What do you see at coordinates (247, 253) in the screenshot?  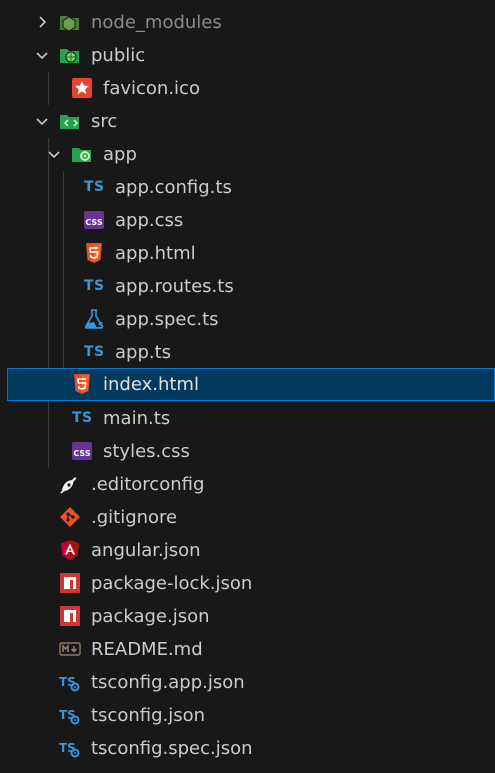 I see `tree-item-app-html: app.html` at bounding box center [247, 253].